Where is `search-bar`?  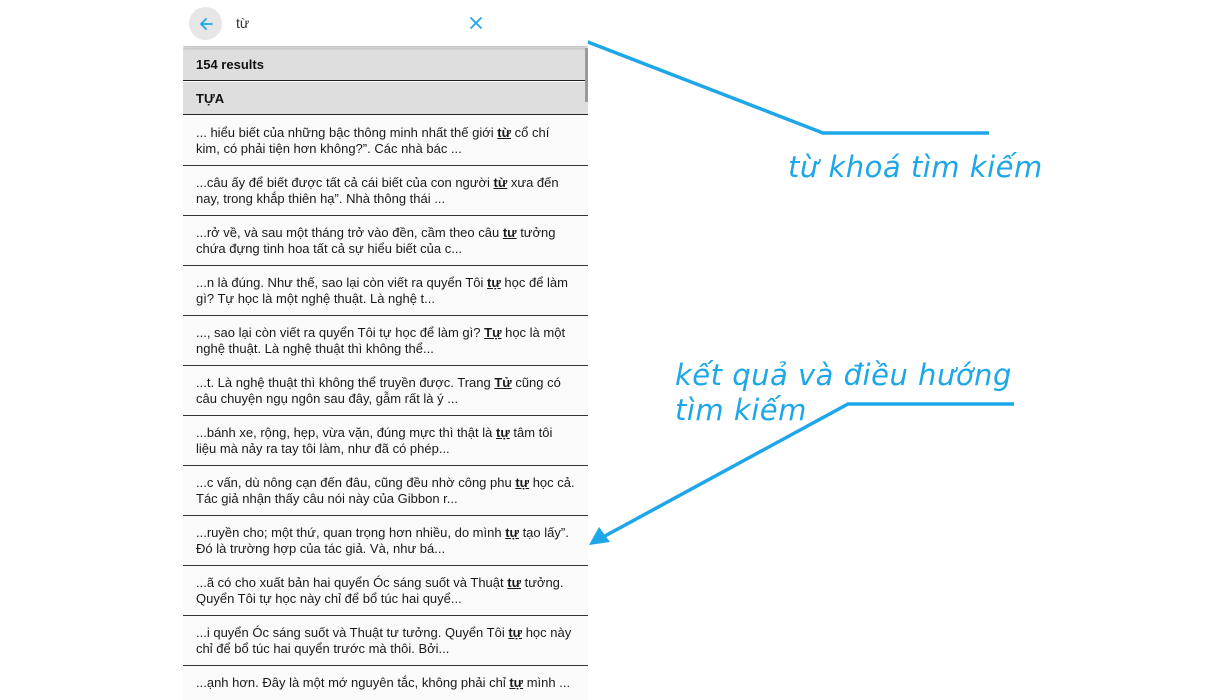 search-bar is located at coordinates (385, 23).